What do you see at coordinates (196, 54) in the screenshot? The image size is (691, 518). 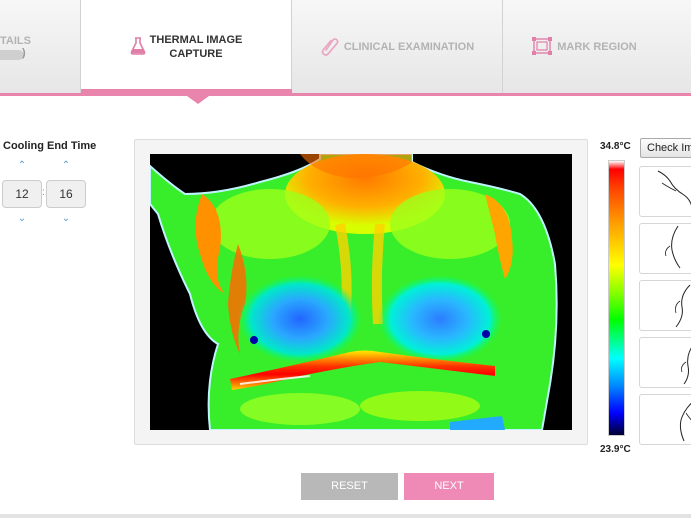 I see `tab-label-line2: CAPTURE` at bounding box center [196, 54].